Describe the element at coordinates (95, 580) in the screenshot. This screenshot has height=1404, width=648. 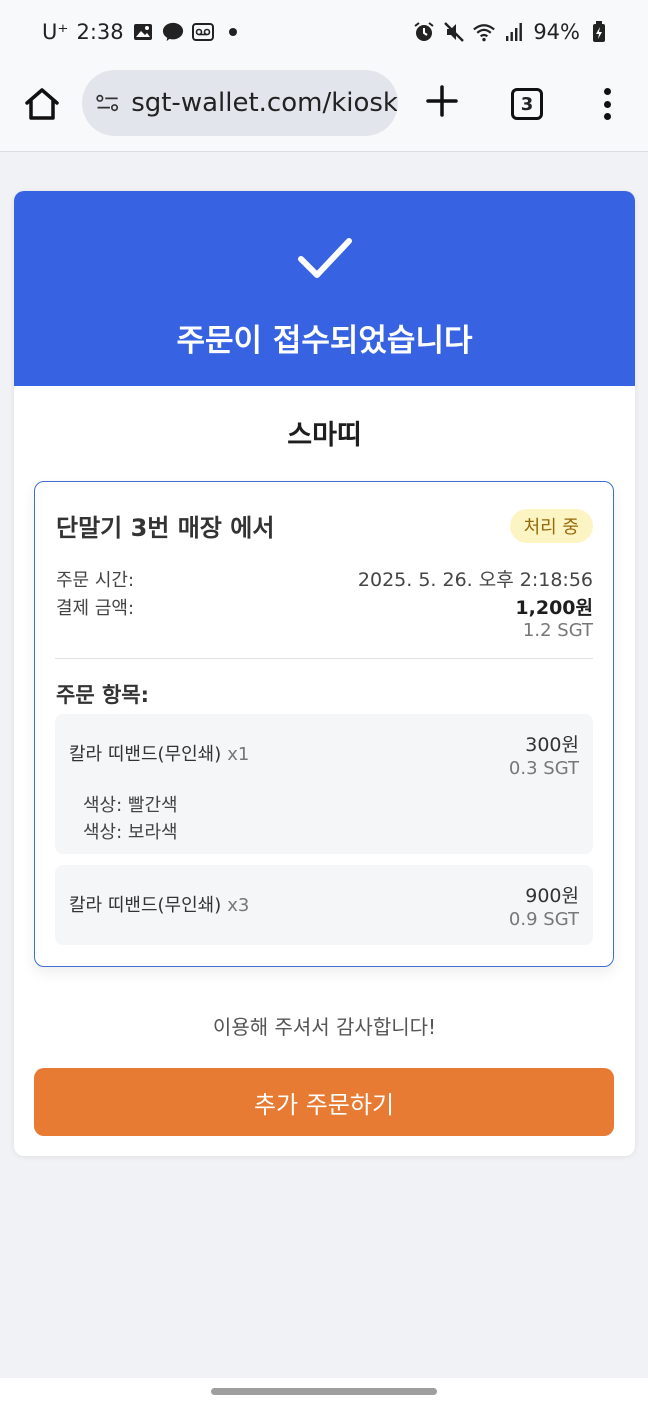
I see `order-time-label: 주문 시간:` at that location.